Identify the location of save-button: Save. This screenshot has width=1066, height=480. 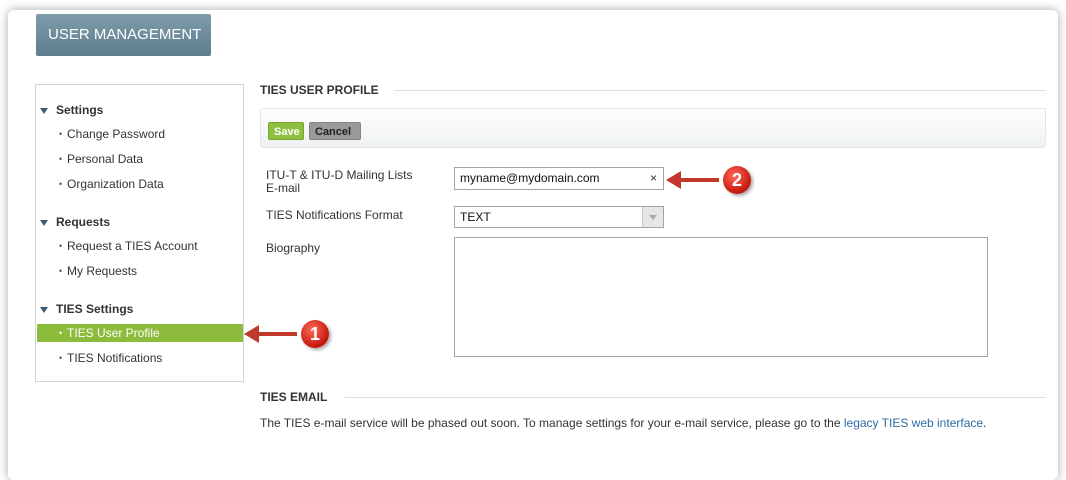
(286, 131).